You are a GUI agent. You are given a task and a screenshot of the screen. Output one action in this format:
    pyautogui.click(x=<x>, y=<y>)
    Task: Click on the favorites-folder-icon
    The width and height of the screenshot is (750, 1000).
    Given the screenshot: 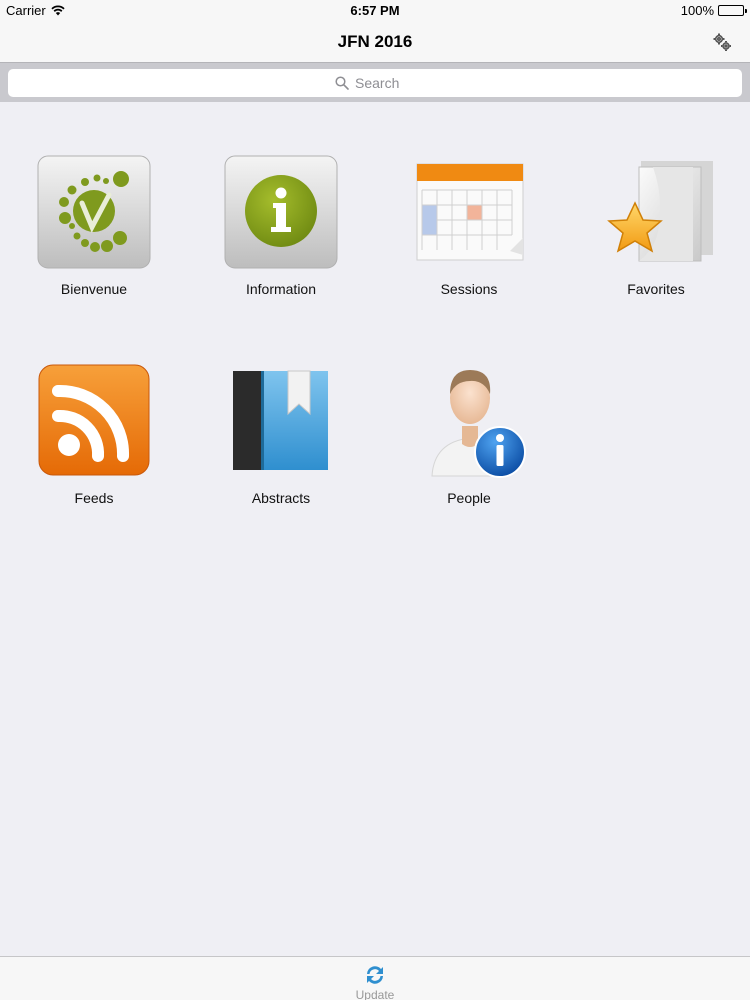 What is the action you would take?
    pyautogui.click(x=660, y=211)
    